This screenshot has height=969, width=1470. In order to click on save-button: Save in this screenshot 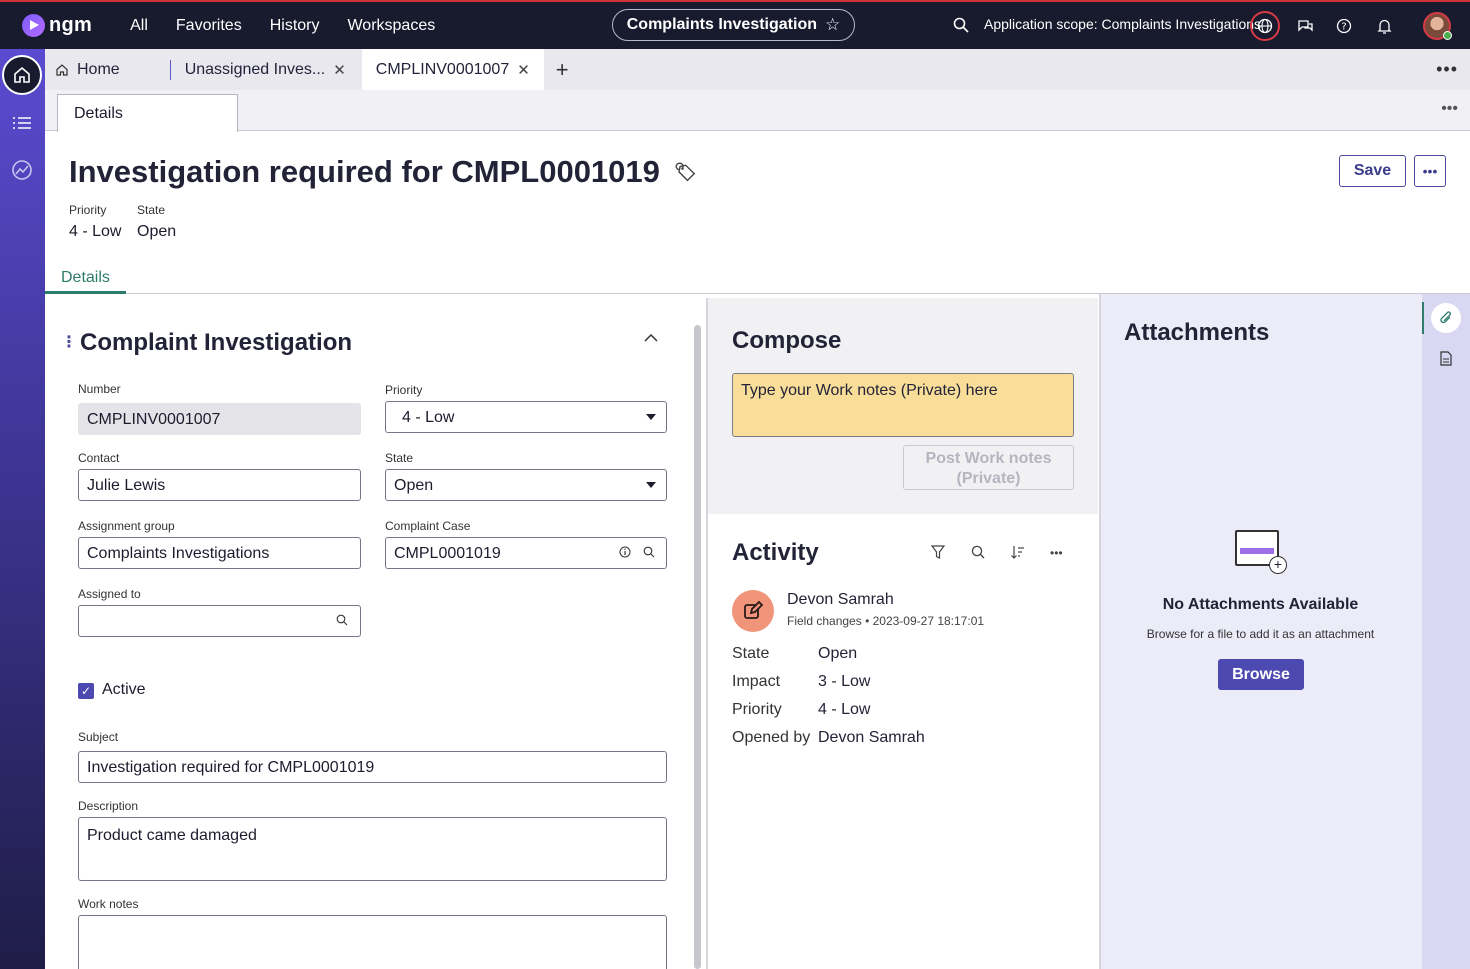, I will do `click(1372, 171)`.